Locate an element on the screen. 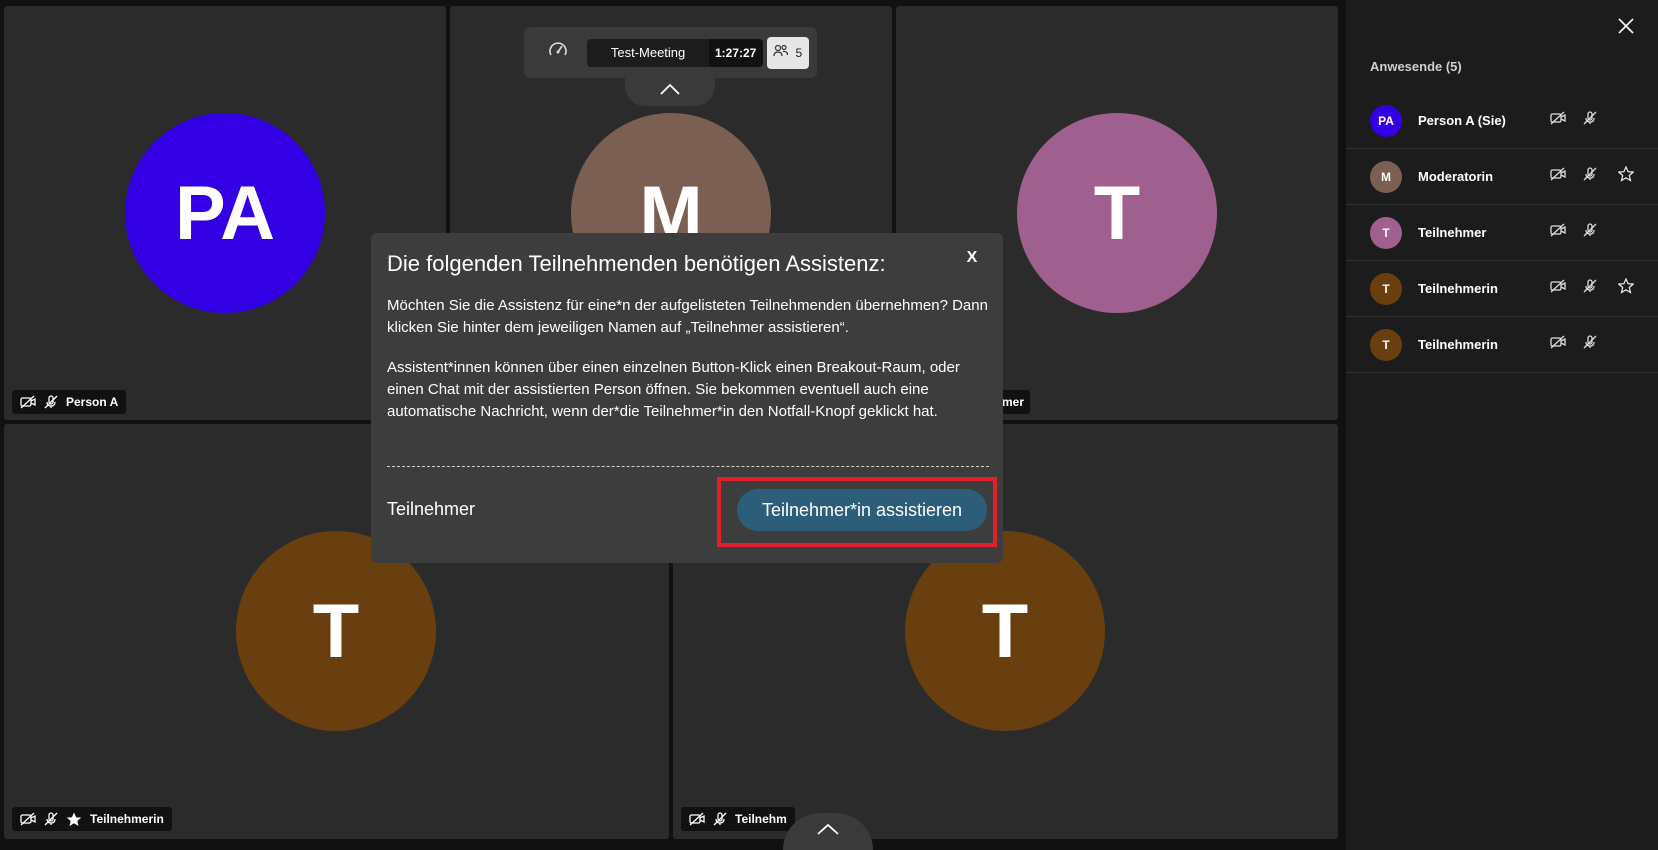 This screenshot has width=1658, height=850. tile-nameplate: Person A is located at coordinates (69, 402).